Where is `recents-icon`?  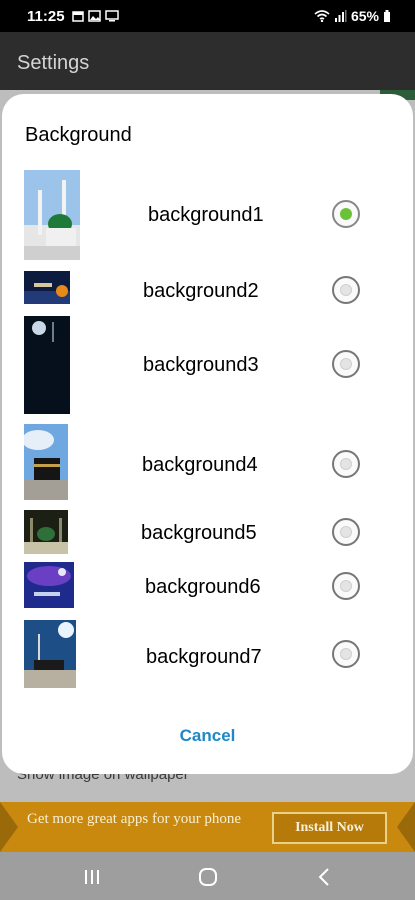
recents-icon is located at coordinates (92, 877).